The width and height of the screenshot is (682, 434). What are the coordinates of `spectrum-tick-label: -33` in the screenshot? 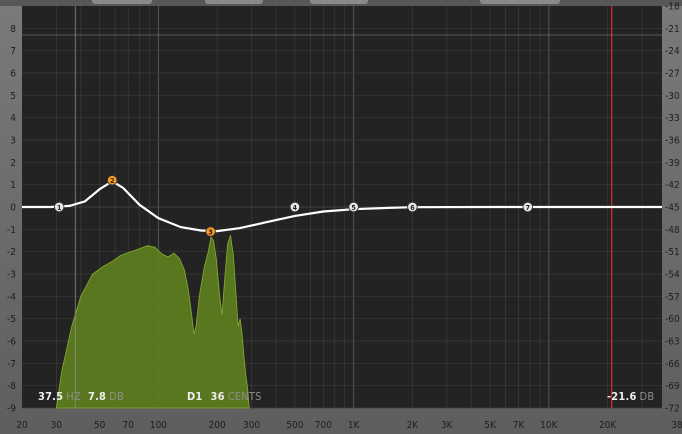 It's located at (672, 118).